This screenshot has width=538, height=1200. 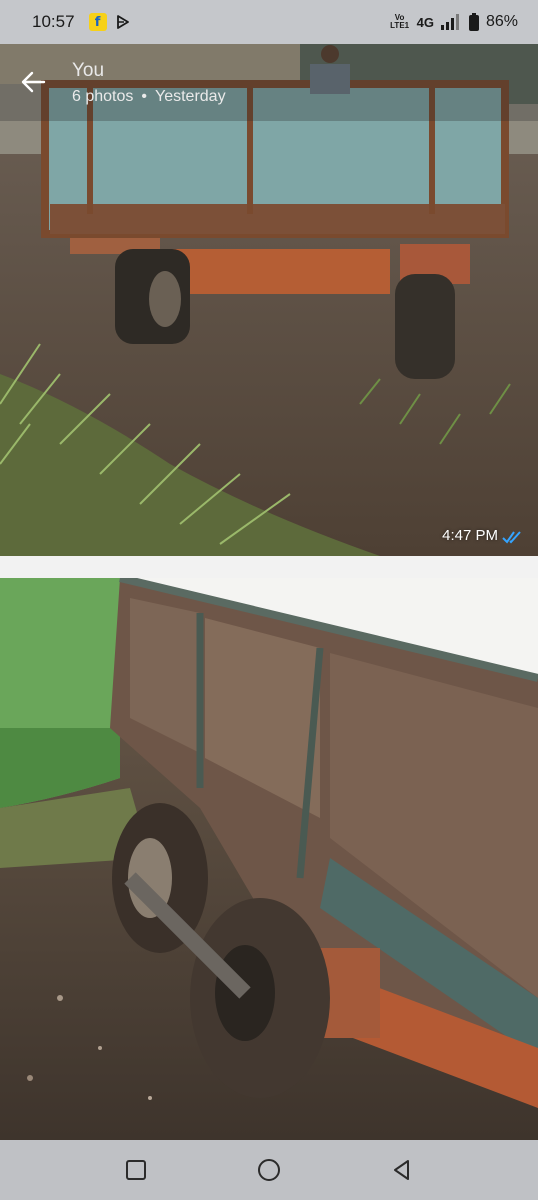 I want to click on double-check-icon, so click(x=511, y=537).